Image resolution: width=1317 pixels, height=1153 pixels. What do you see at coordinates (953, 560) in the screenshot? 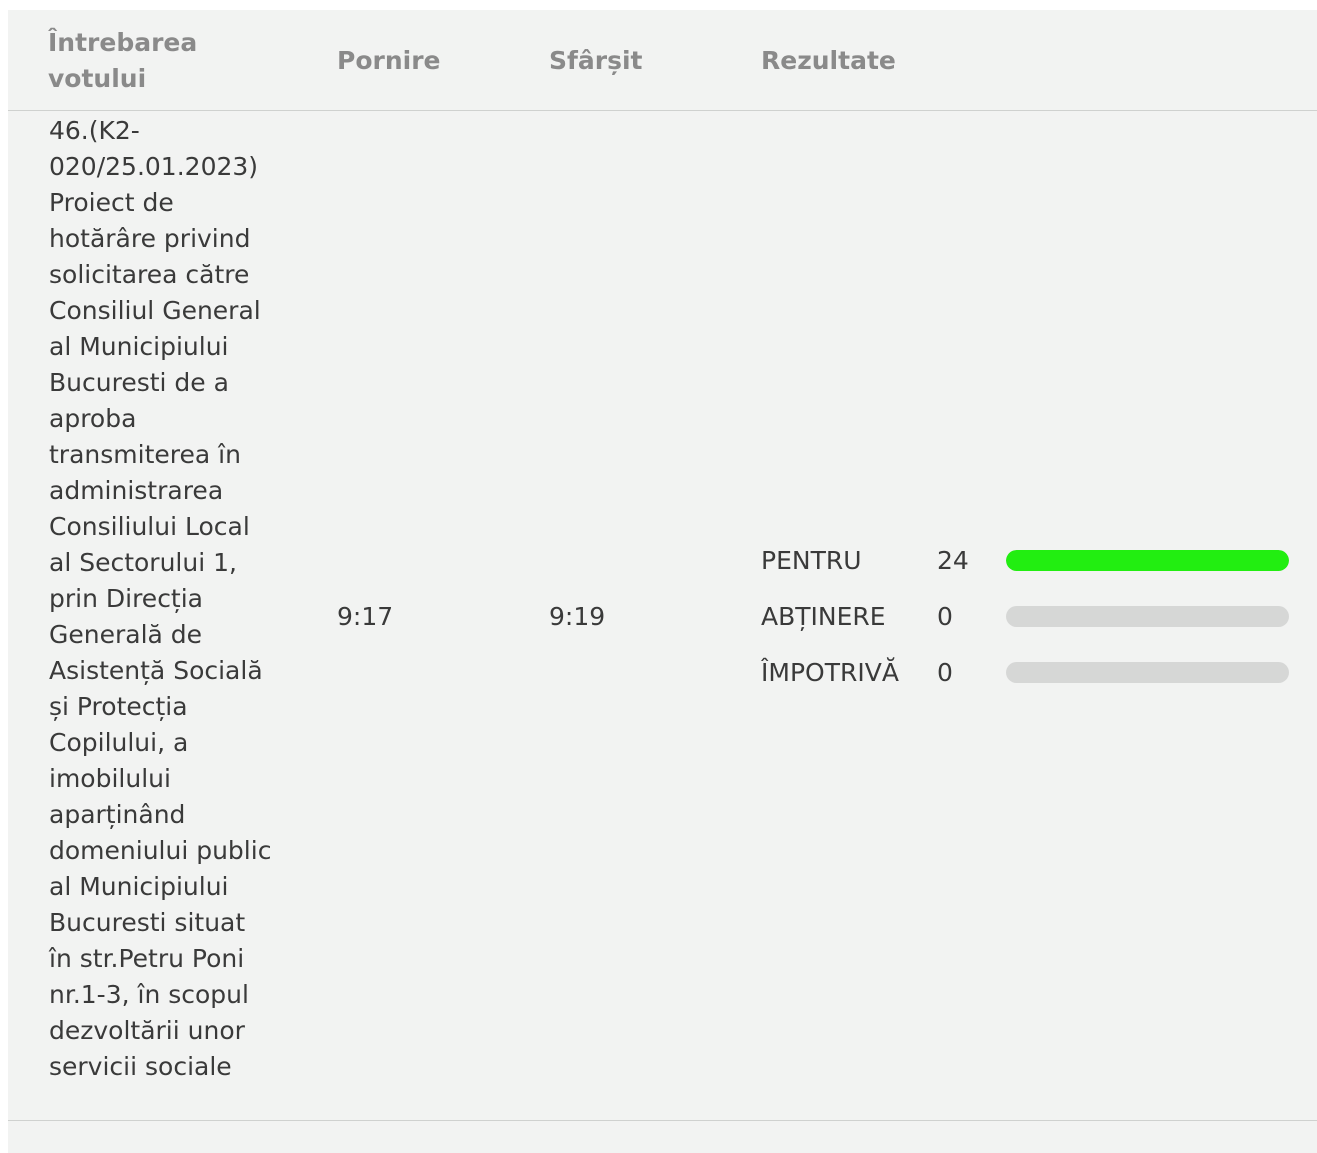
I see `result-count: 24` at bounding box center [953, 560].